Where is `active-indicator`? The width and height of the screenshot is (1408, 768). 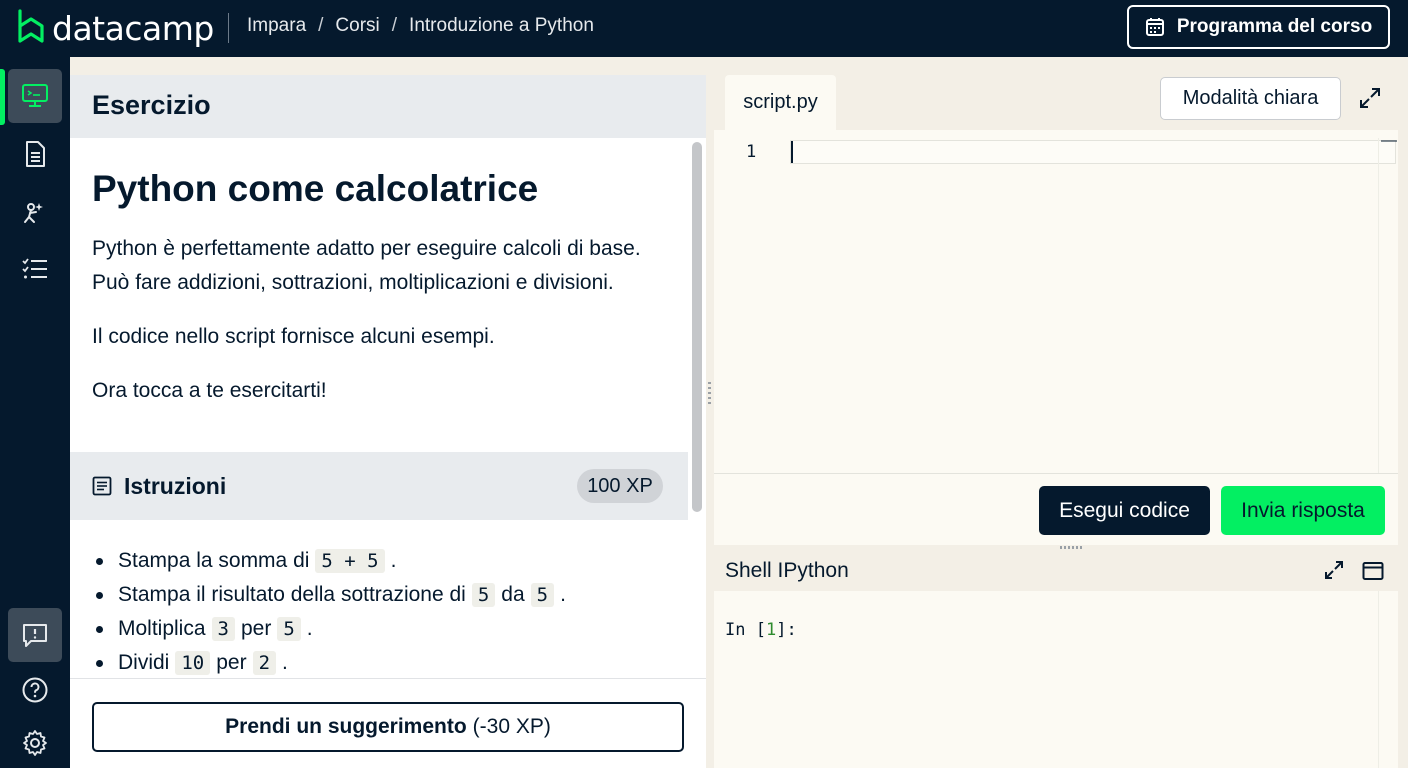 active-indicator is located at coordinates (2, 97).